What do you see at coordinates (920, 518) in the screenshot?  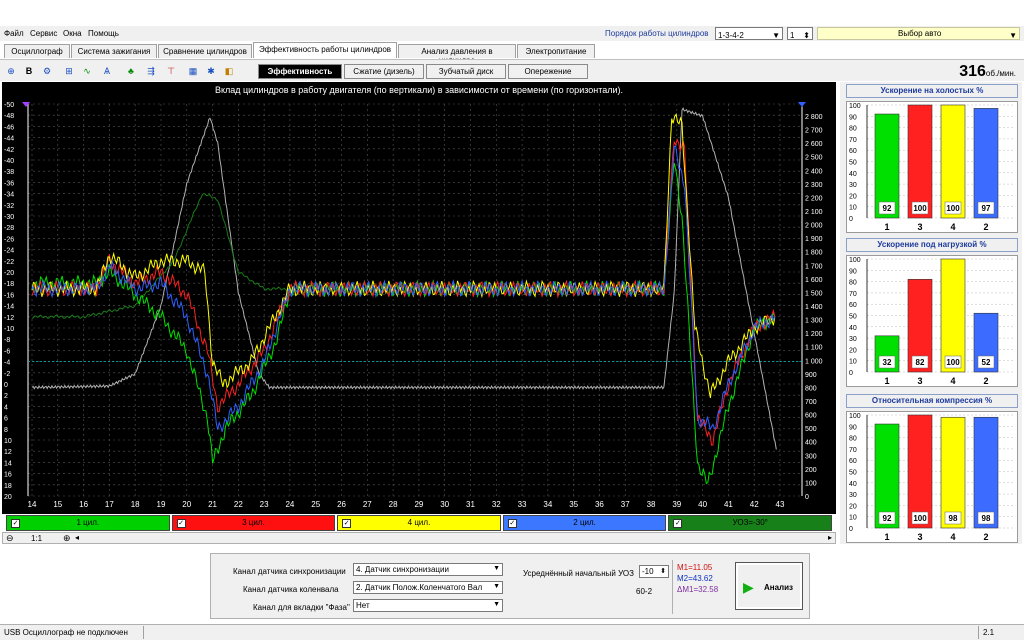 I see `bar-value-label: 100` at bounding box center [920, 518].